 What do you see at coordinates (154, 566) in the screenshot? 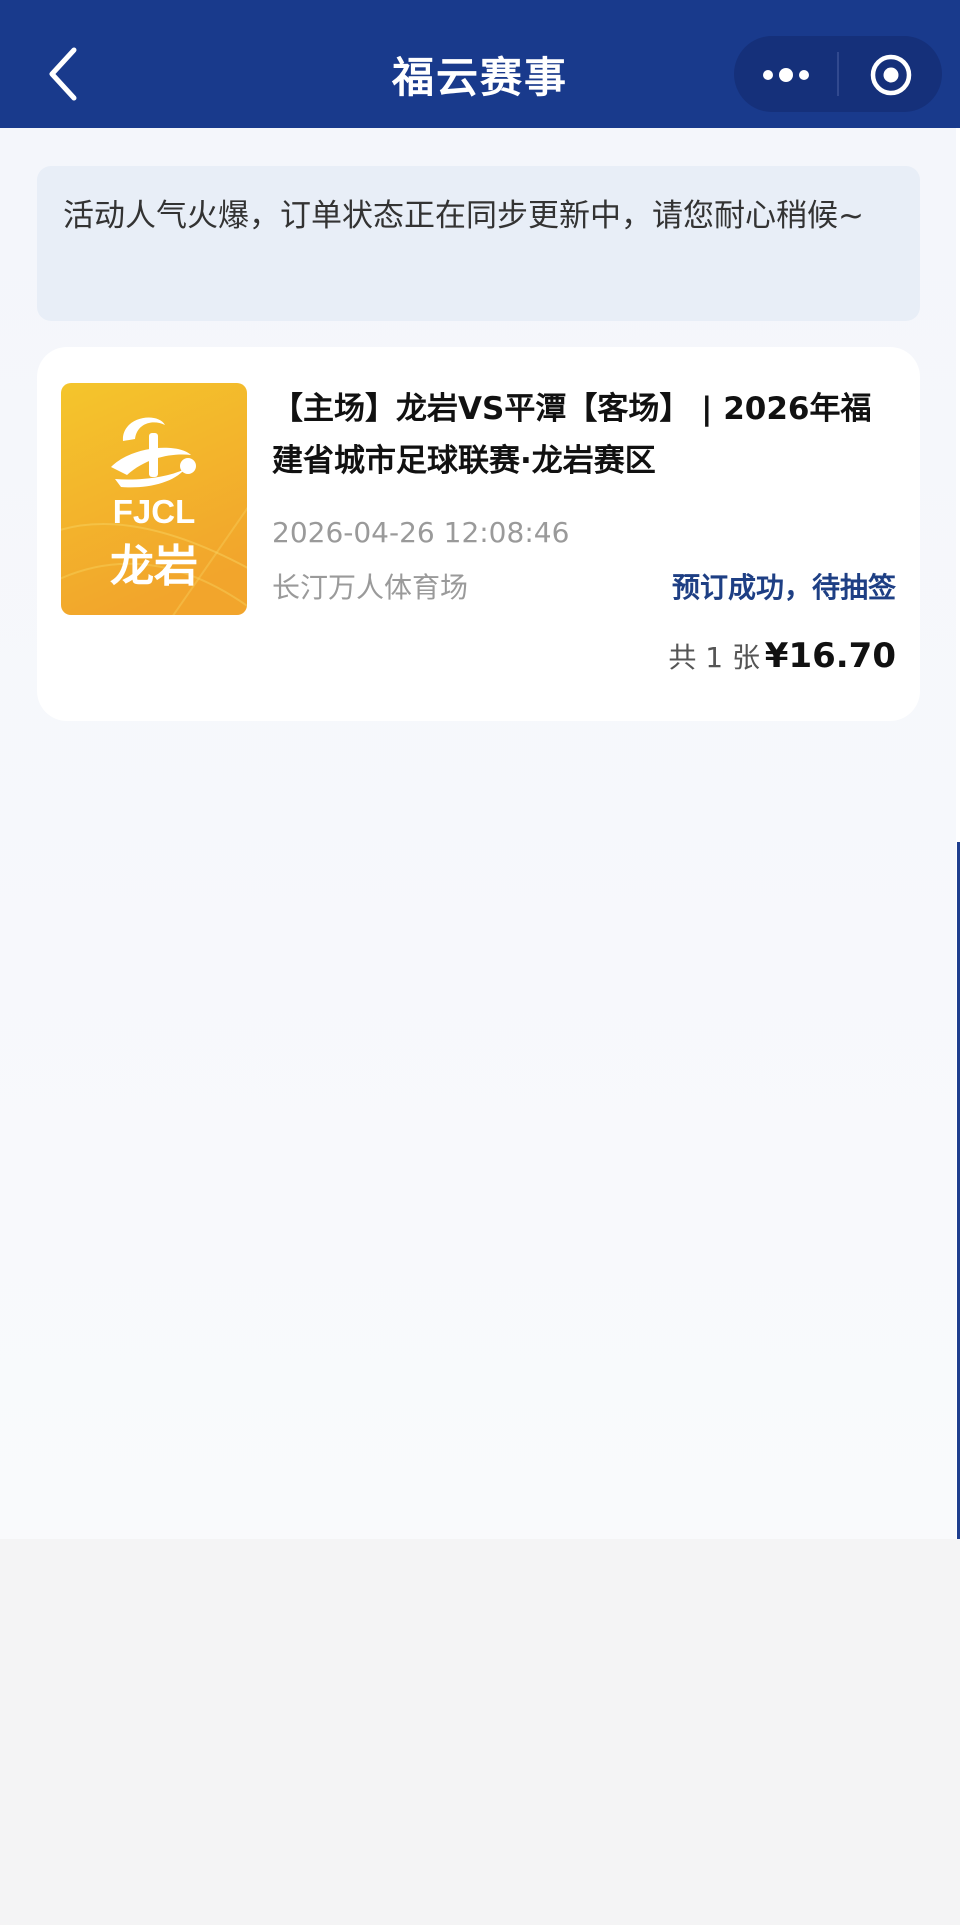
I see `logo-city-text: 龙岩` at bounding box center [154, 566].